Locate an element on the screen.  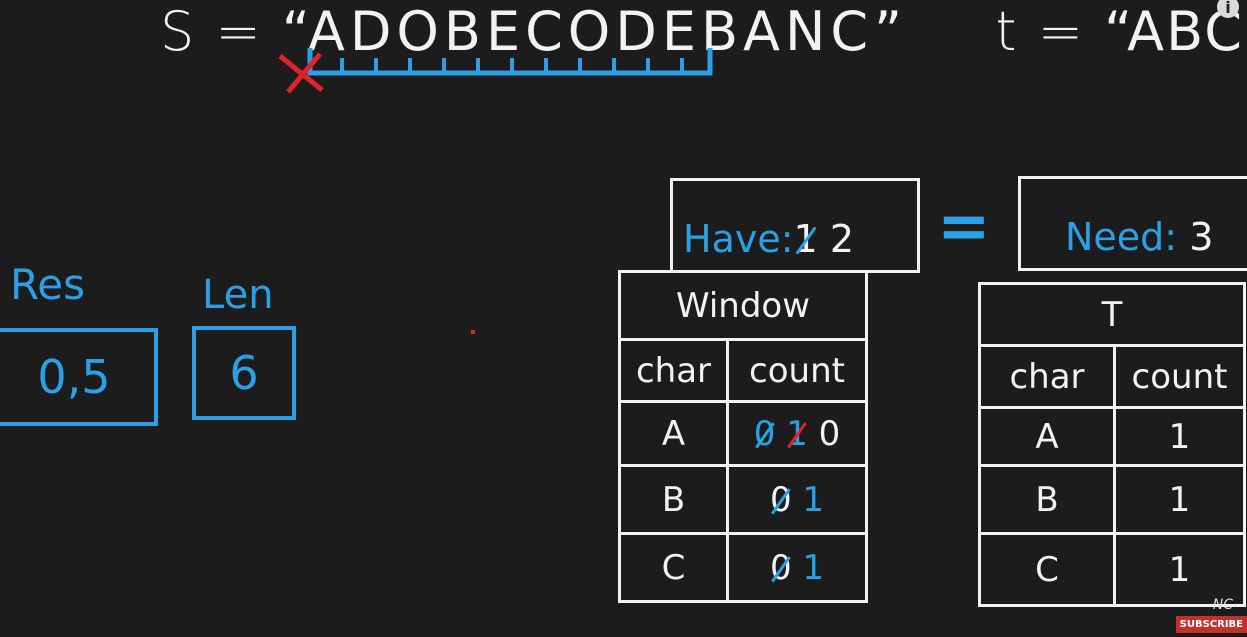
laser-pointer-dot is located at coordinates (473, 332).